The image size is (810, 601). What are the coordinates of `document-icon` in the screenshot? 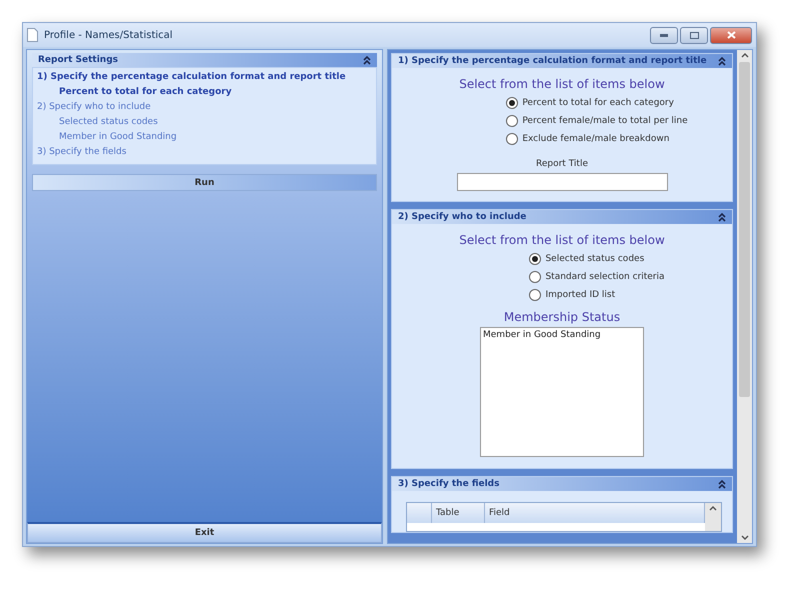 It's located at (32, 35).